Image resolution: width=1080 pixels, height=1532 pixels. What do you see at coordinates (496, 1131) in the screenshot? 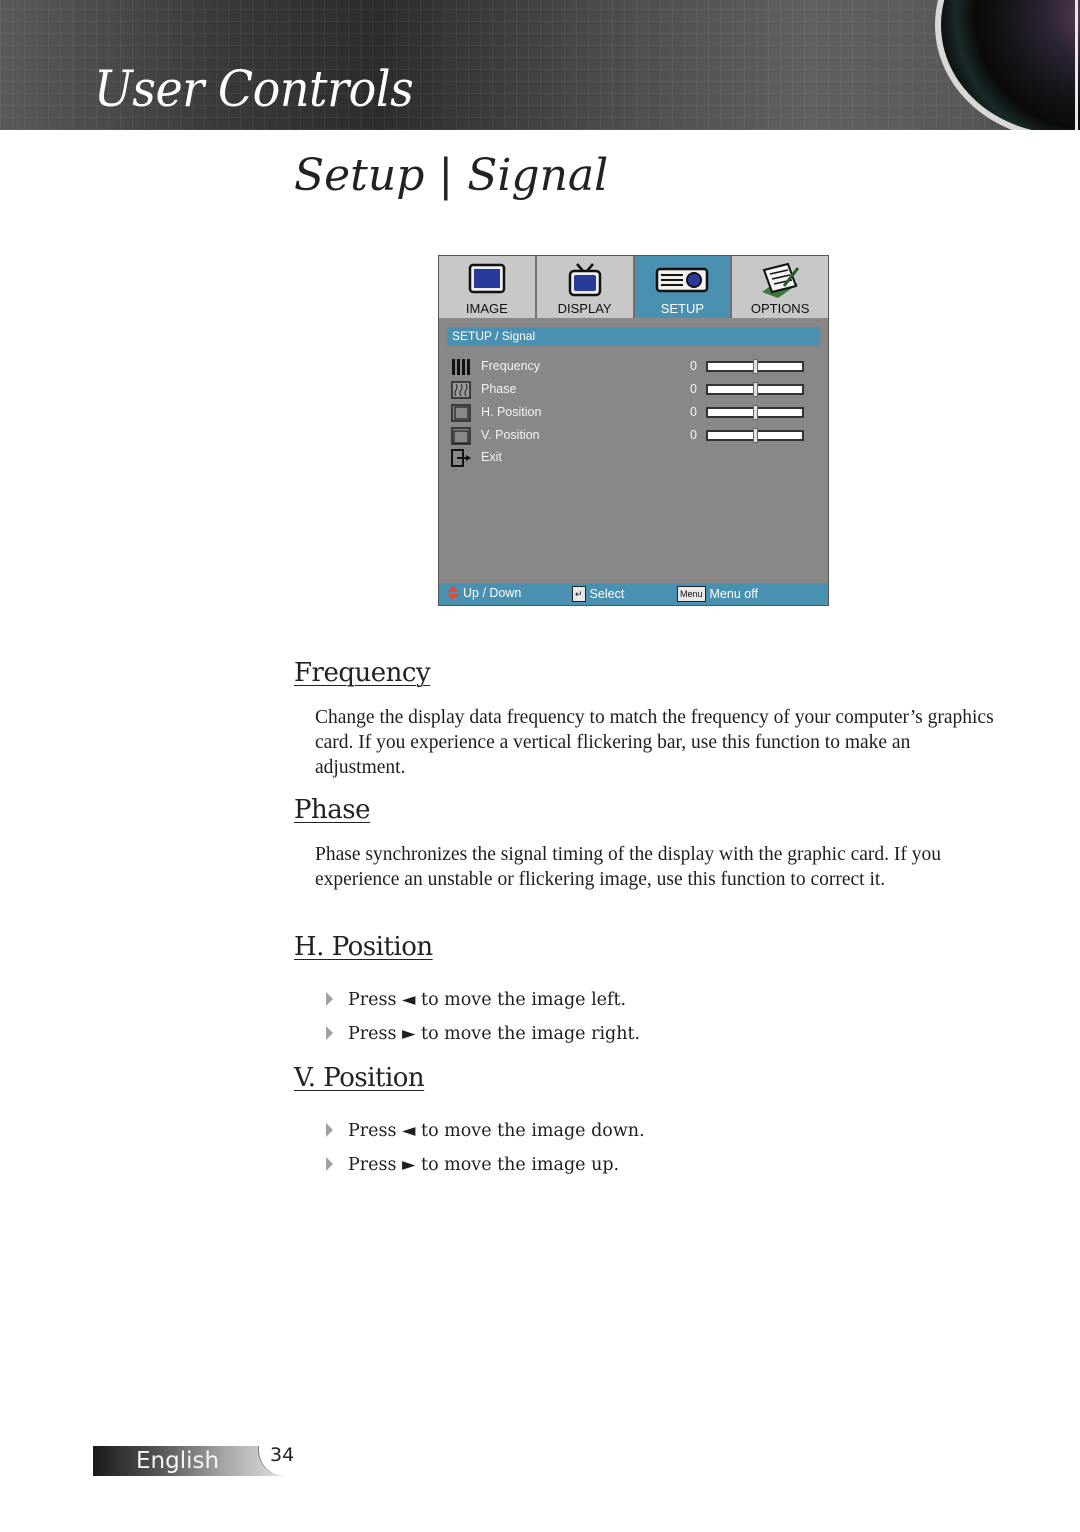
I see `bullet-text: Press ◄ to move the image down.` at bounding box center [496, 1131].